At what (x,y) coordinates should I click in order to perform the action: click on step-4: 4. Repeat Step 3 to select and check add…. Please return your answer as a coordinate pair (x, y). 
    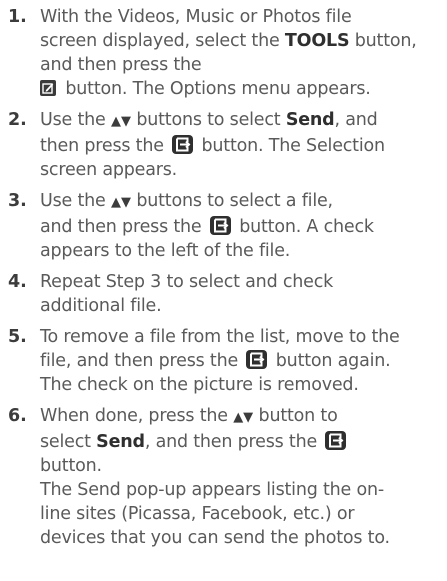
    Looking at the image, I should click on (224, 294).